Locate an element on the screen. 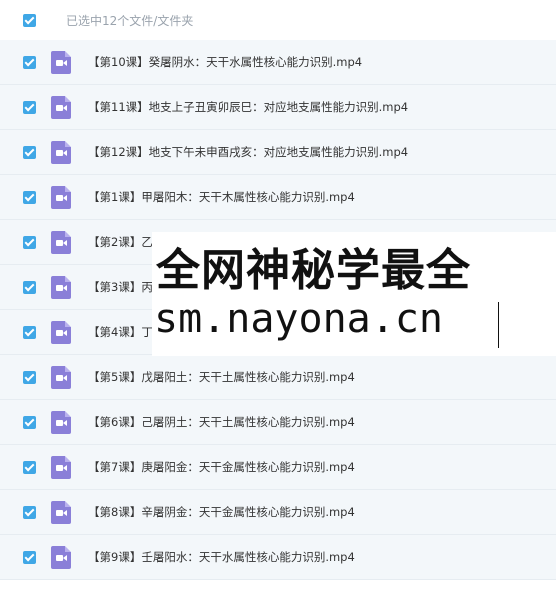  file-row: 【第8课】辛屠阴金：天干金属性核心能力识别.mp4 is located at coordinates (278, 512).